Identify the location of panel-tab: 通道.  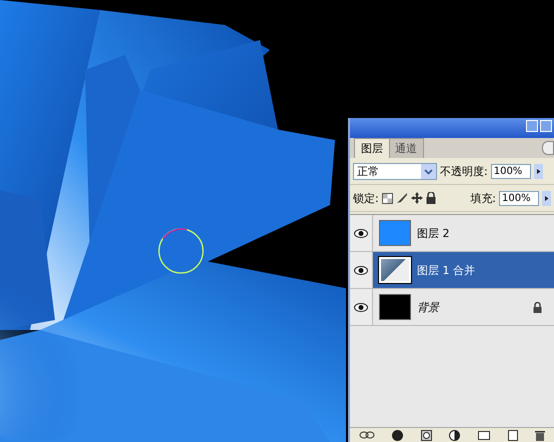
(406, 148).